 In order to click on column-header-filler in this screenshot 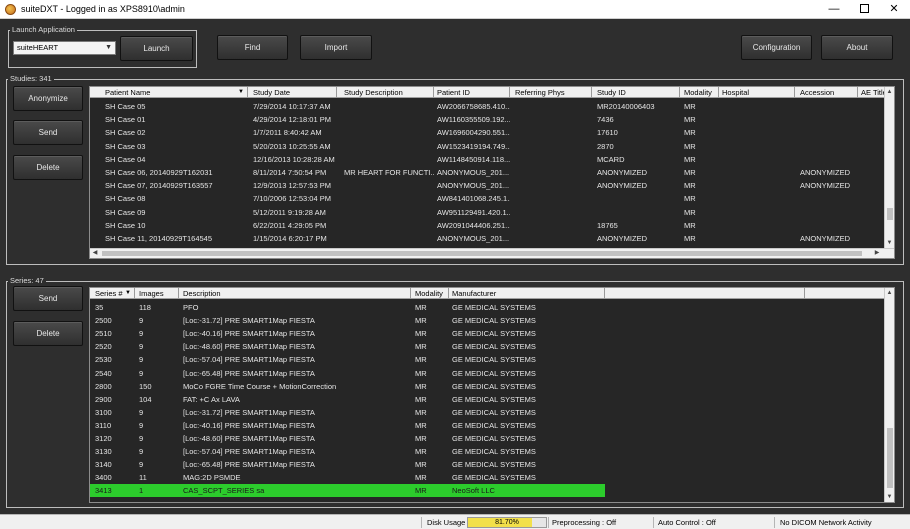, I will do `click(705, 293)`.